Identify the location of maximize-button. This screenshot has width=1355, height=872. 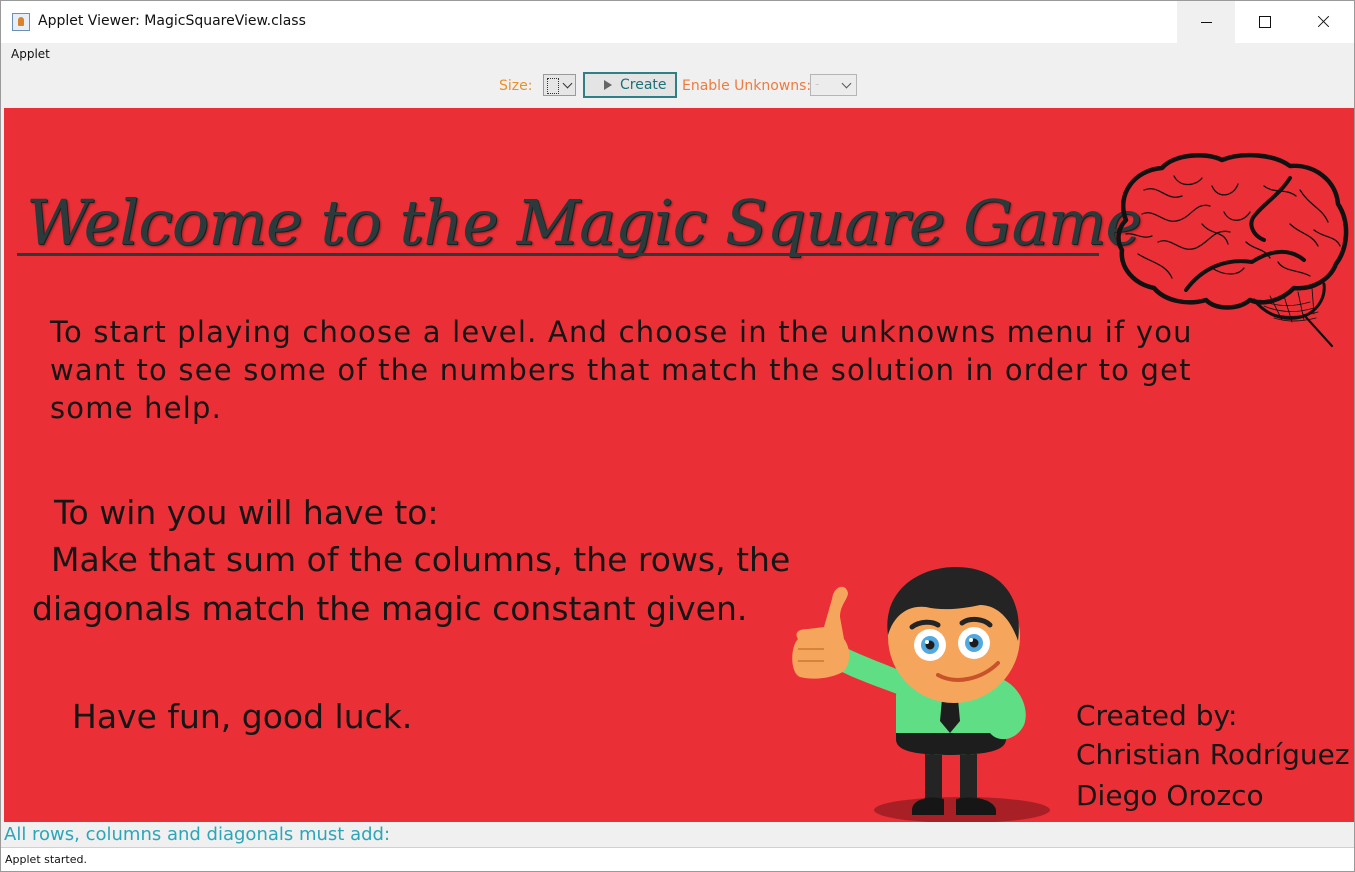
(1264, 22).